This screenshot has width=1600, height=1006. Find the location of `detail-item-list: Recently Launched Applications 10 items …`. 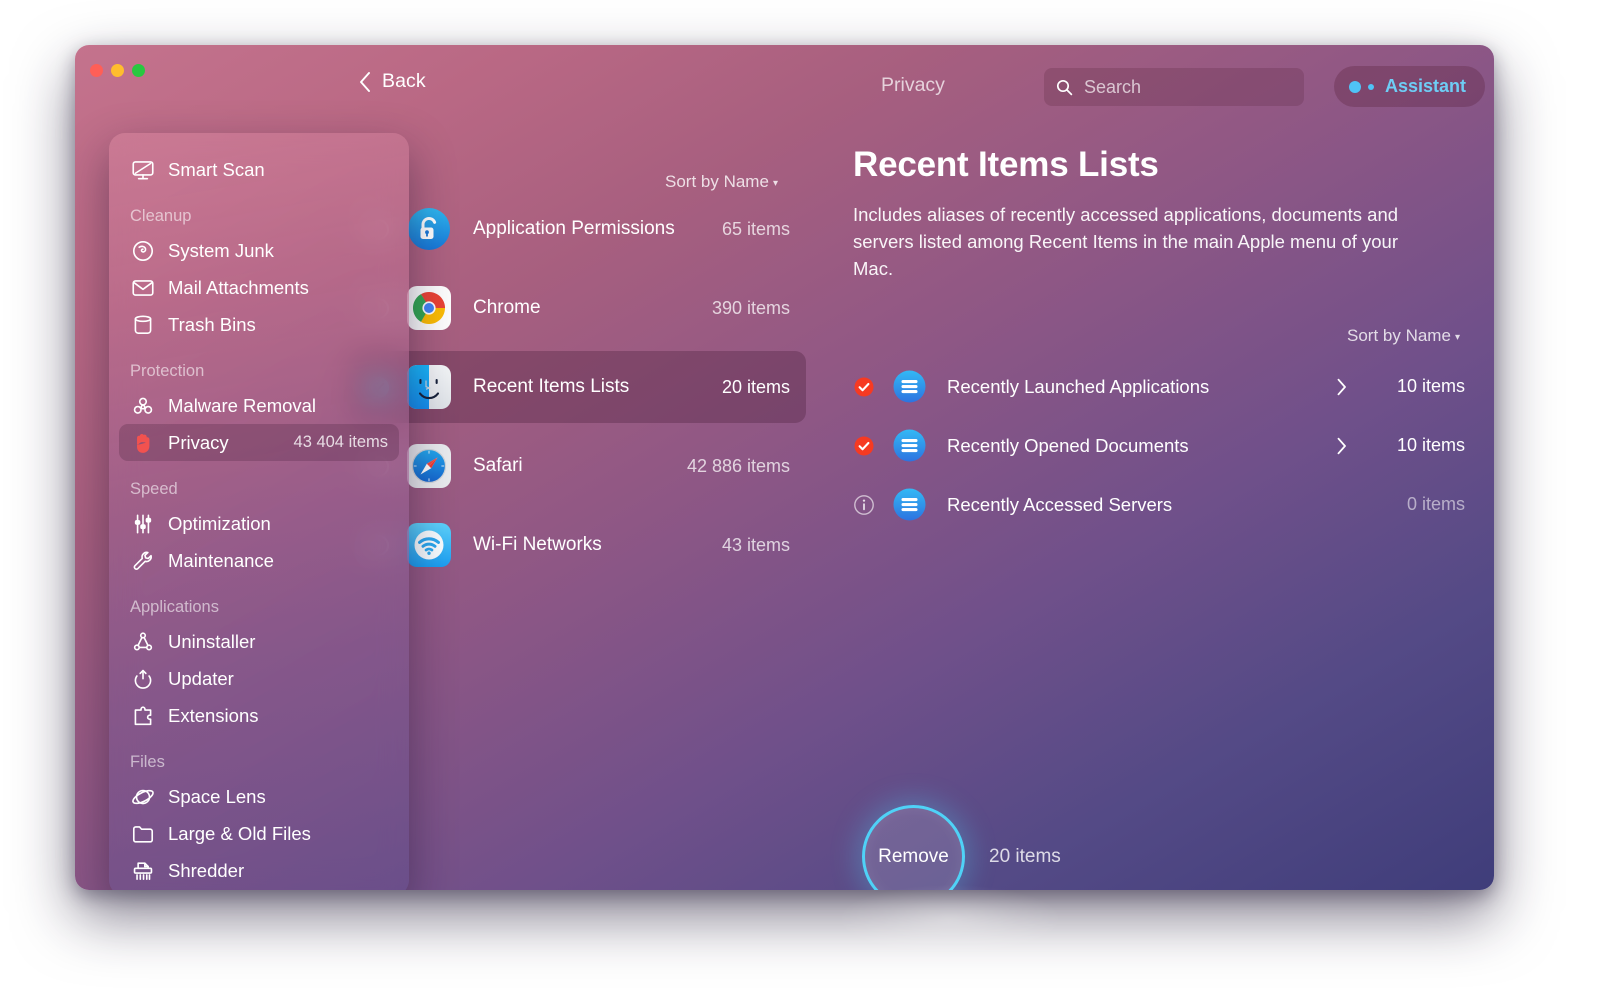

detail-item-list: Recently Launched Applications 10 items … is located at coordinates (1159, 445).